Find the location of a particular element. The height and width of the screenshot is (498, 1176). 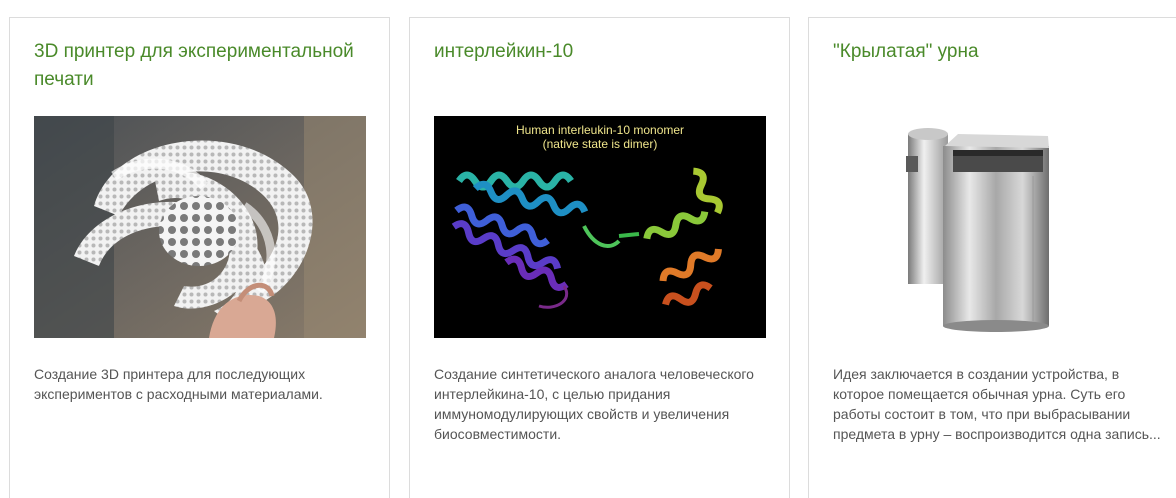

card-image-urn is located at coordinates (999, 227).